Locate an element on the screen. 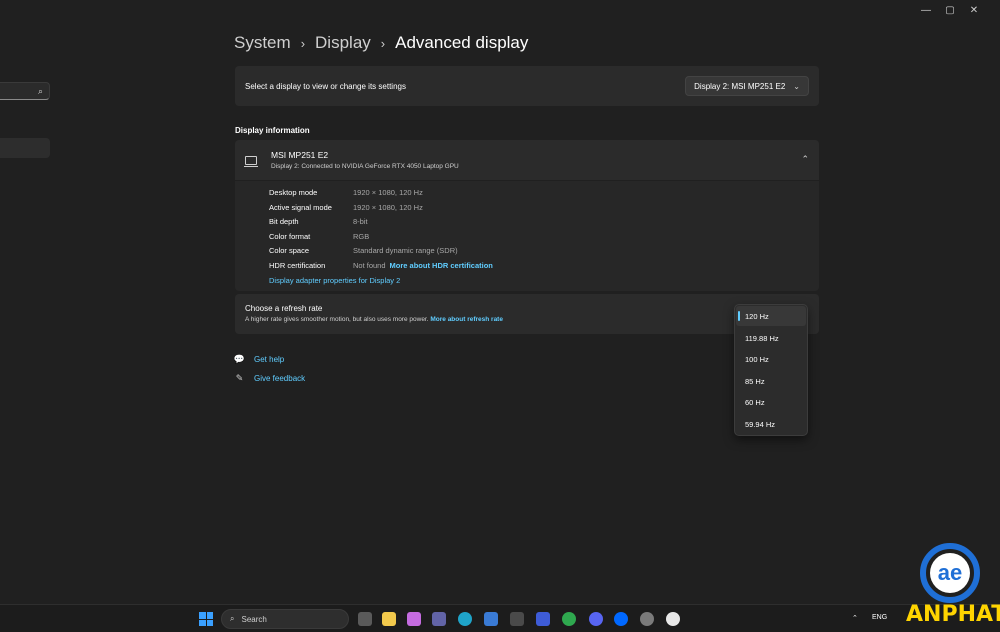 The width and height of the screenshot is (1000, 632). give-feedback-row: ✎ Give feedback is located at coordinates (269, 378).